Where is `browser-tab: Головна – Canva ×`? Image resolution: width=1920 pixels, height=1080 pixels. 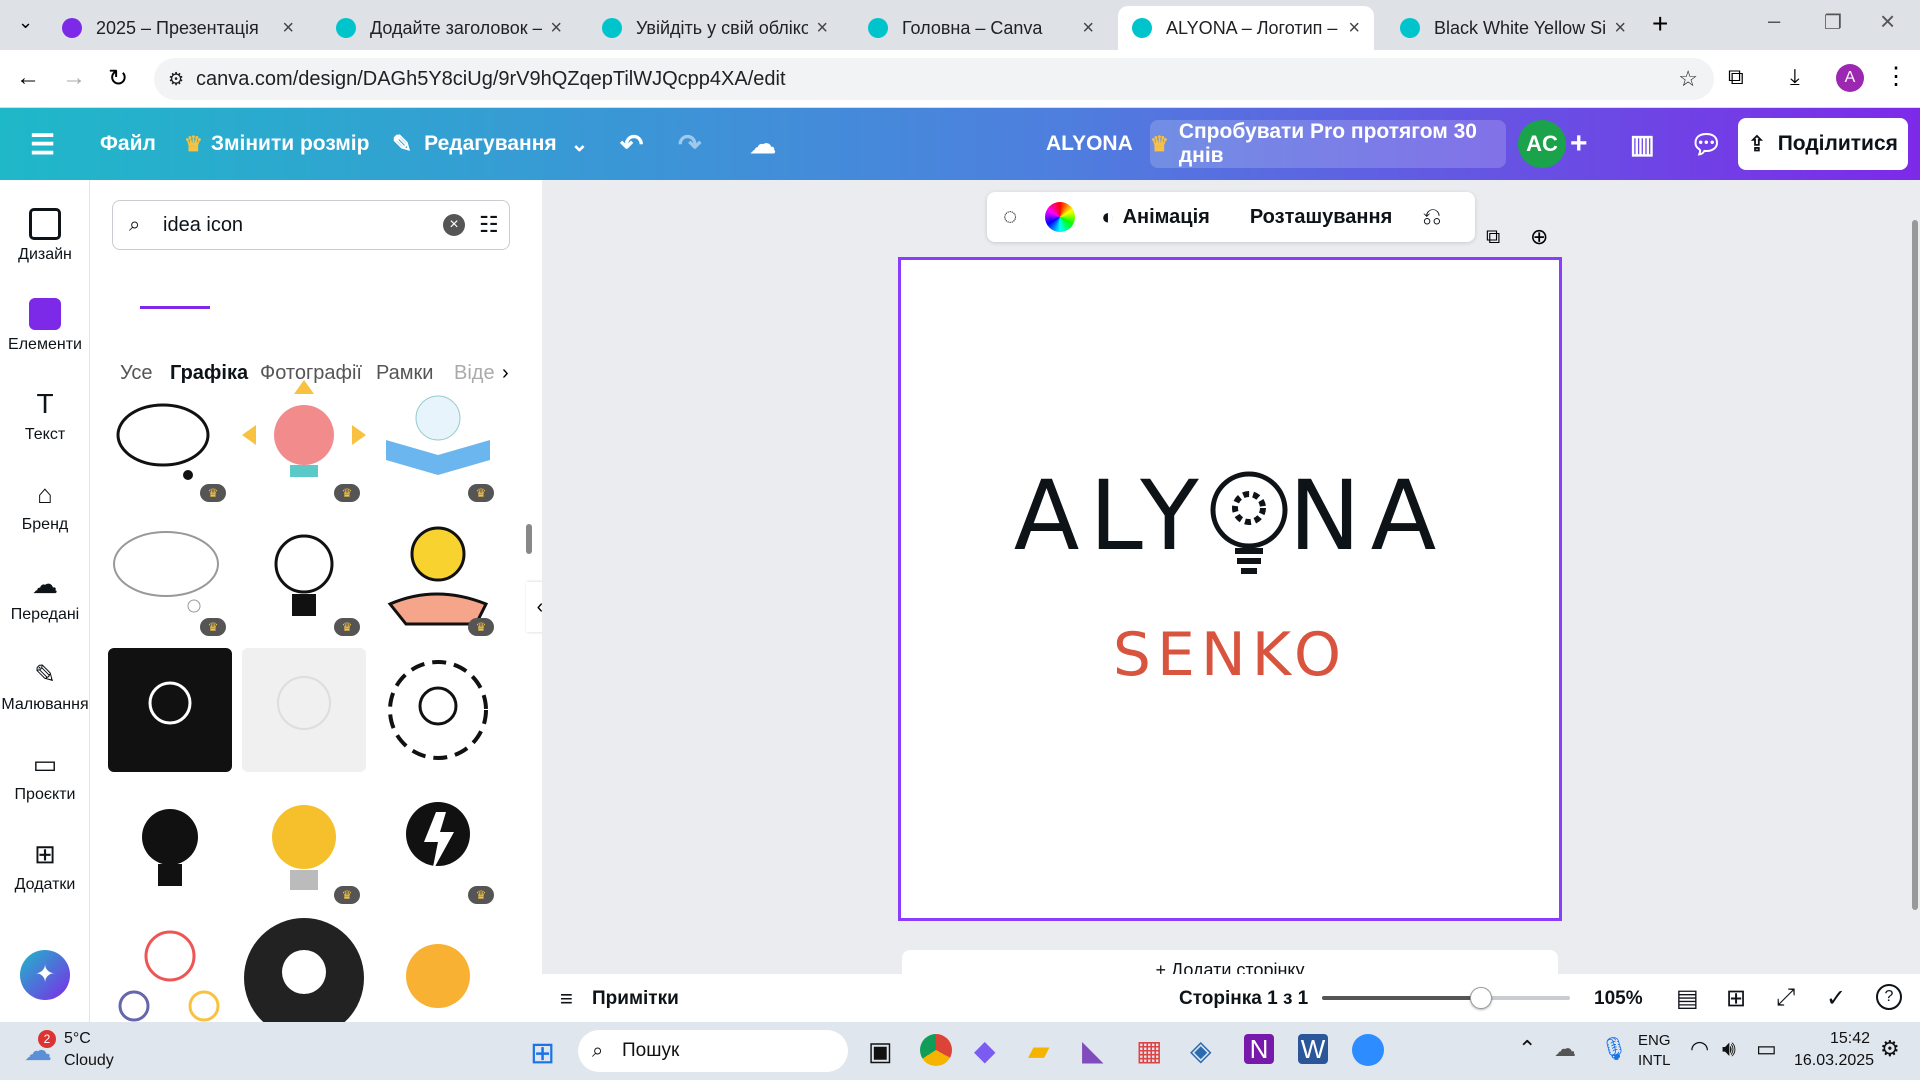
browser-tab: Головна – Canva × is located at coordinates (981, 28).